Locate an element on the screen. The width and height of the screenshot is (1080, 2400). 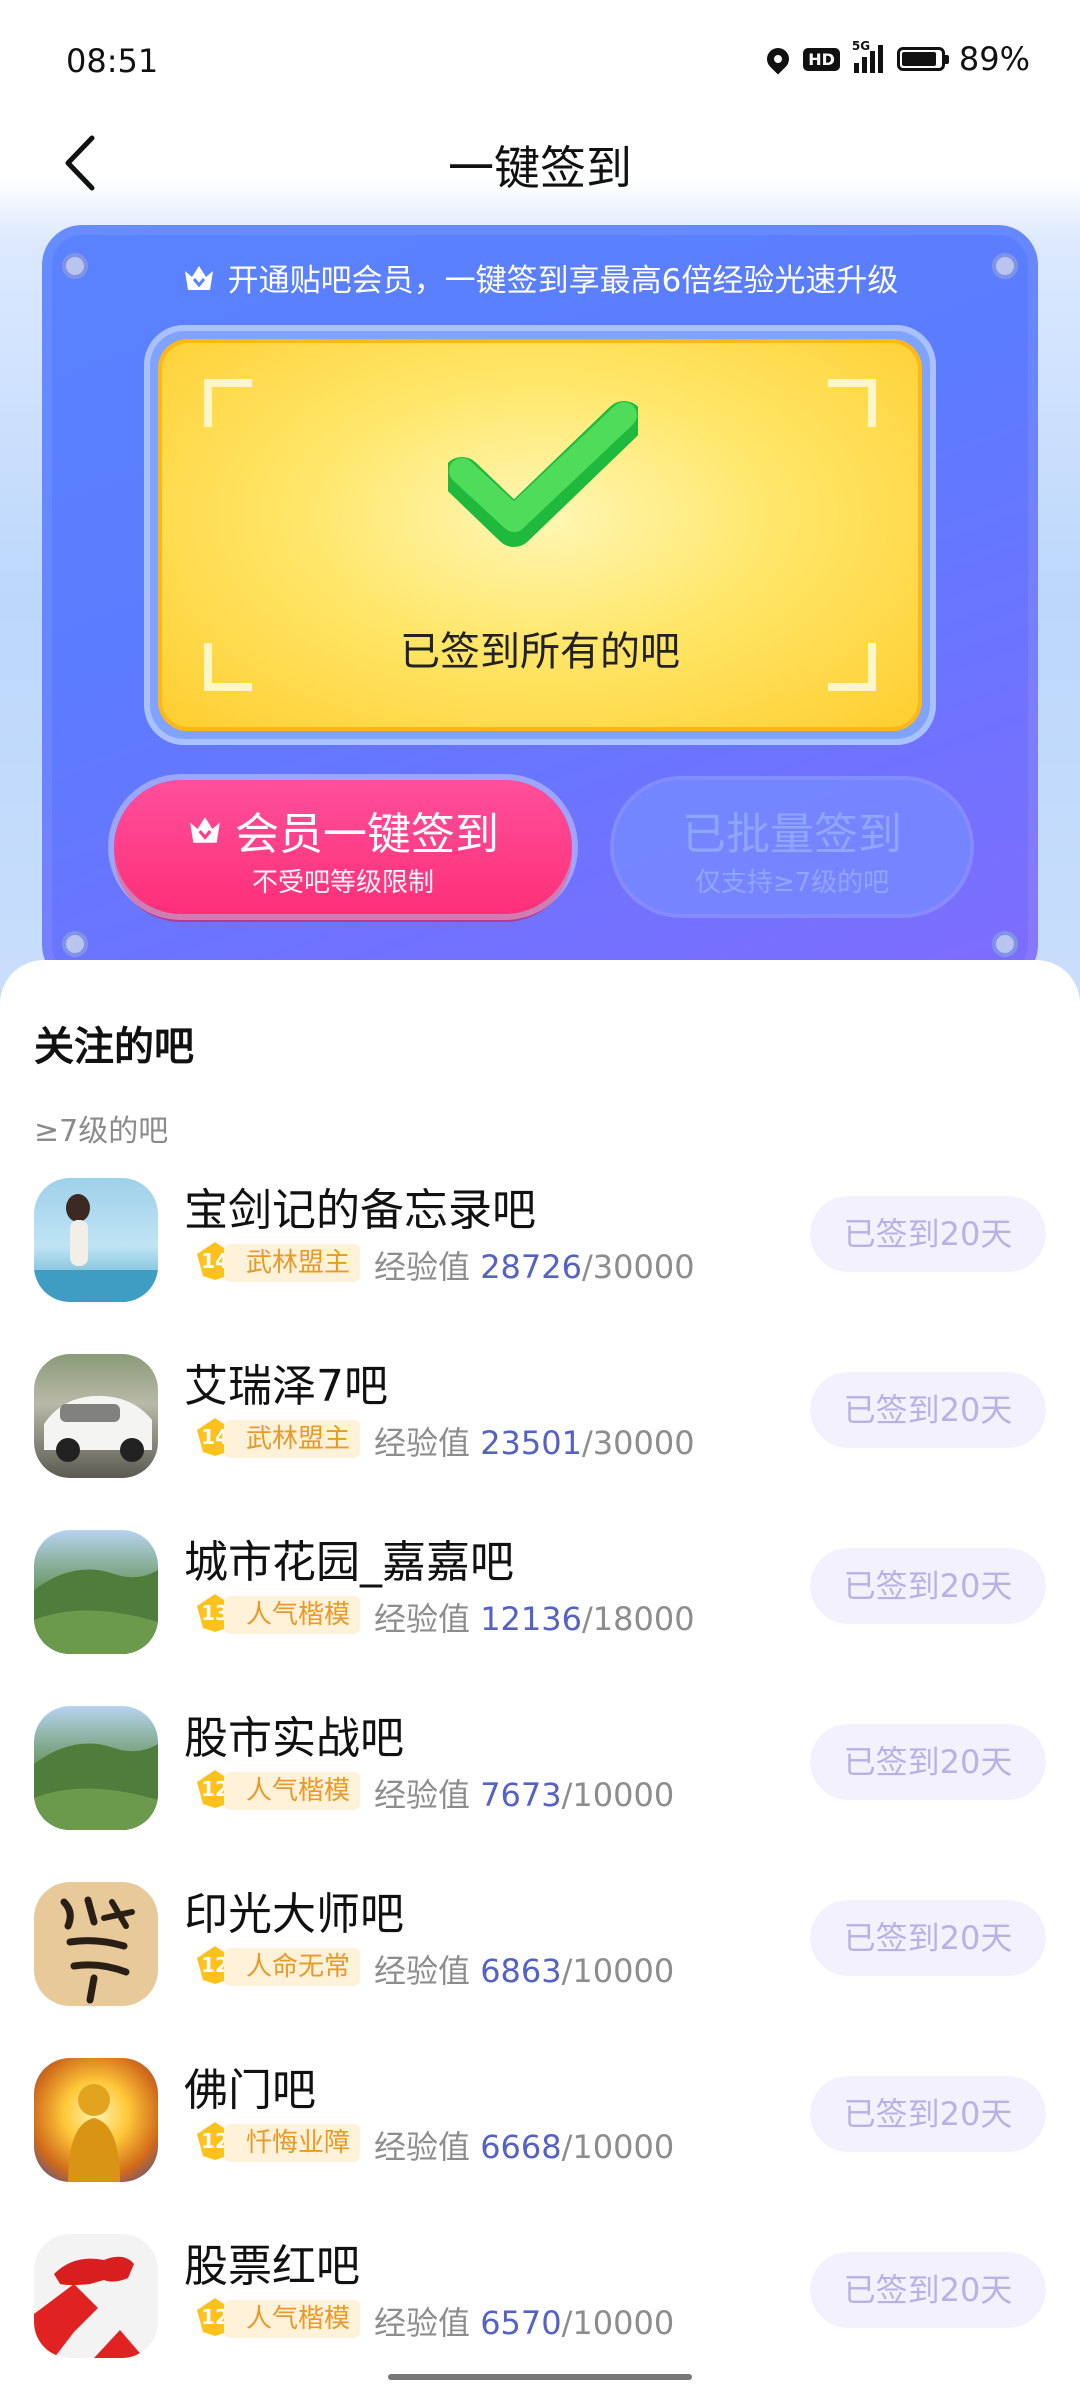
bar-exp: 经验值 28726/30000 is located at coordinates (534, 1265).